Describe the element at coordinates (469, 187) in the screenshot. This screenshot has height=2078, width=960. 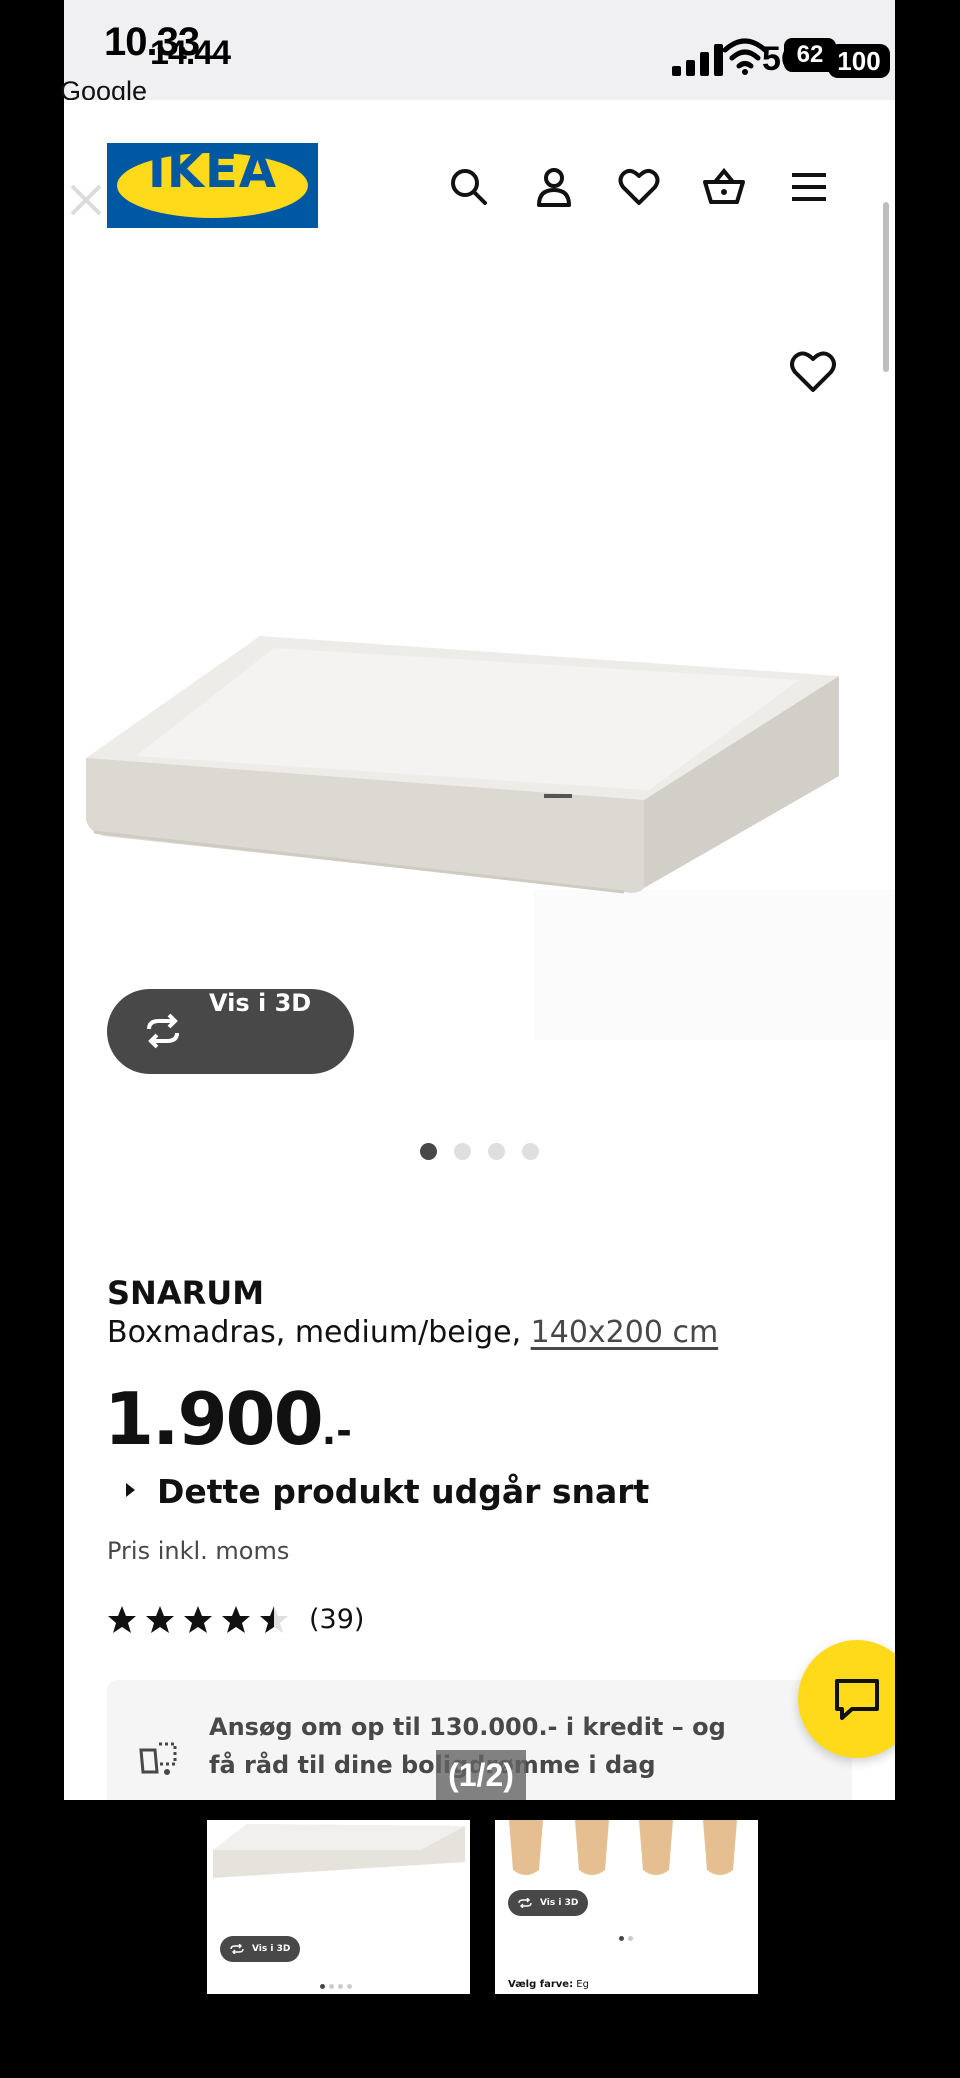
I see `search-icon` at that location.